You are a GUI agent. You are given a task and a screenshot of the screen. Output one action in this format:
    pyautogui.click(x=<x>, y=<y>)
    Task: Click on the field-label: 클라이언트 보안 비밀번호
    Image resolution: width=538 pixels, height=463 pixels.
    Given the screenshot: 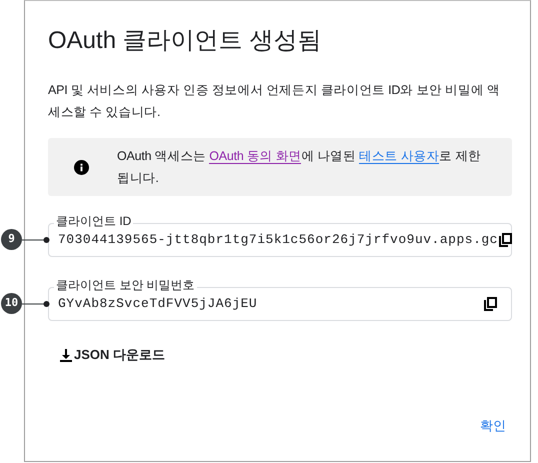 What is the action you would take?
    pyautogui.click(x=125, y=285)
    